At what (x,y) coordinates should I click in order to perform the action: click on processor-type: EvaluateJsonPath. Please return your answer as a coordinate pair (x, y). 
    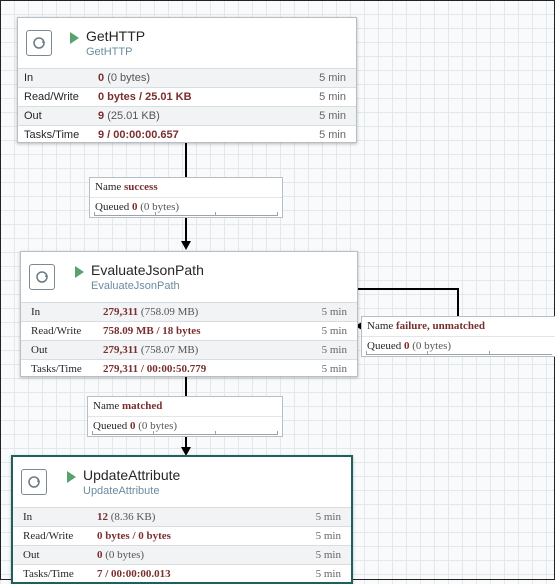
    Looking at the image, I should click on (135, 286).